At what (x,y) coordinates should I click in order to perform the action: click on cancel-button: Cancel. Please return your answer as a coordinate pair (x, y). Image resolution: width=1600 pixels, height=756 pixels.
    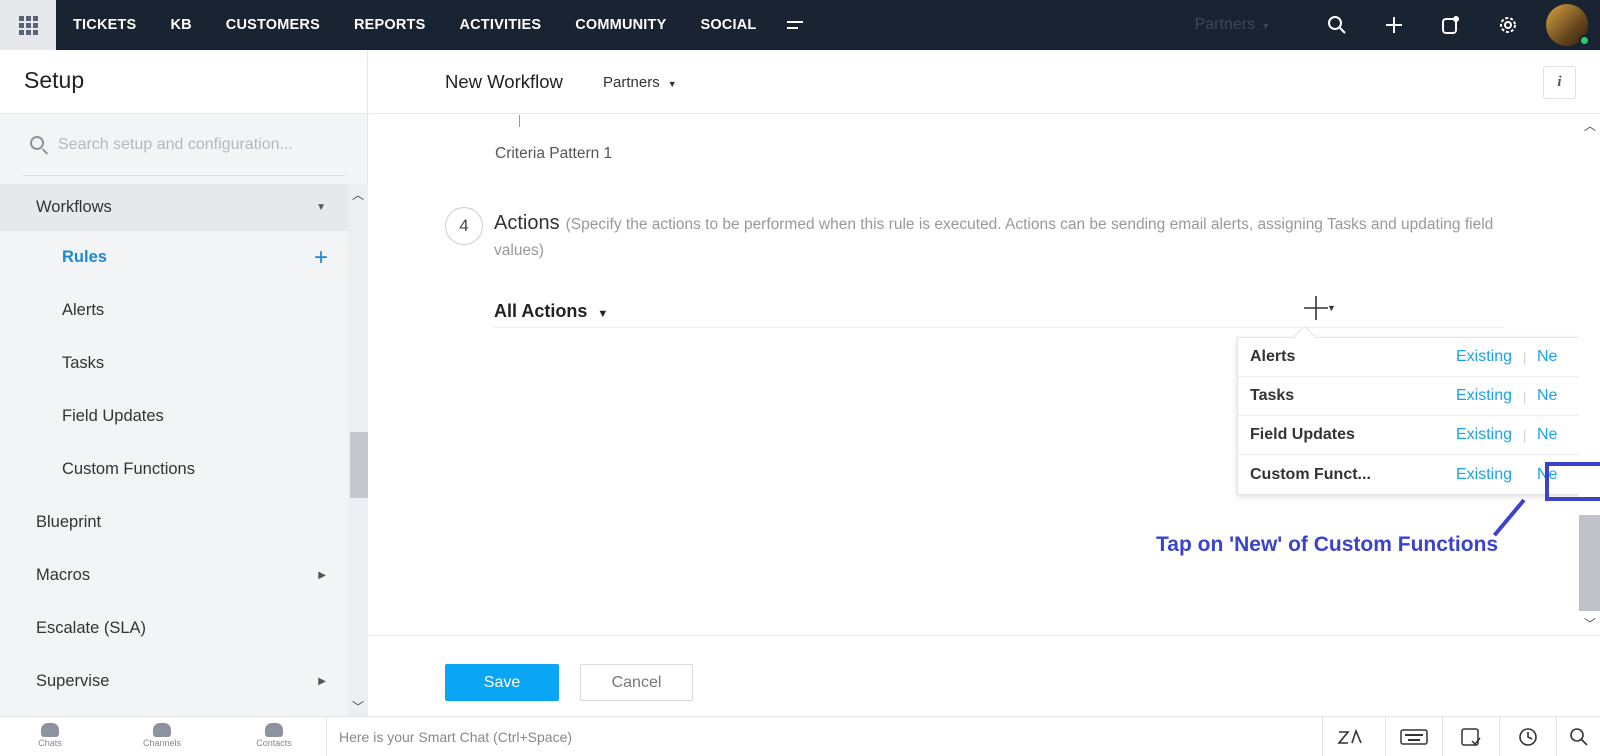
    Looking at the image, I should click on (636, 682).